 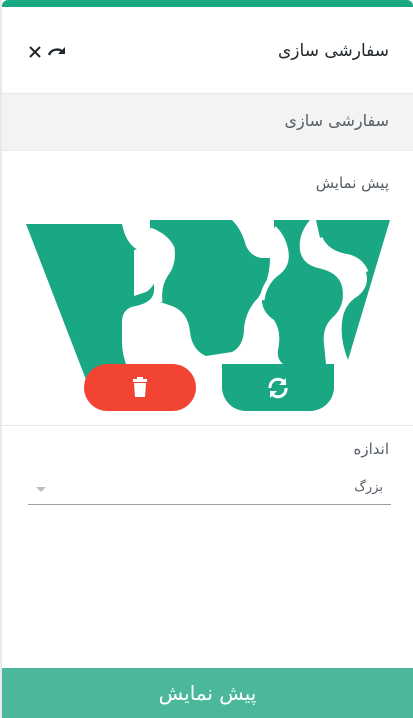 I want to click on page-title: سفارشی سازی, so click(x=333, y=51).